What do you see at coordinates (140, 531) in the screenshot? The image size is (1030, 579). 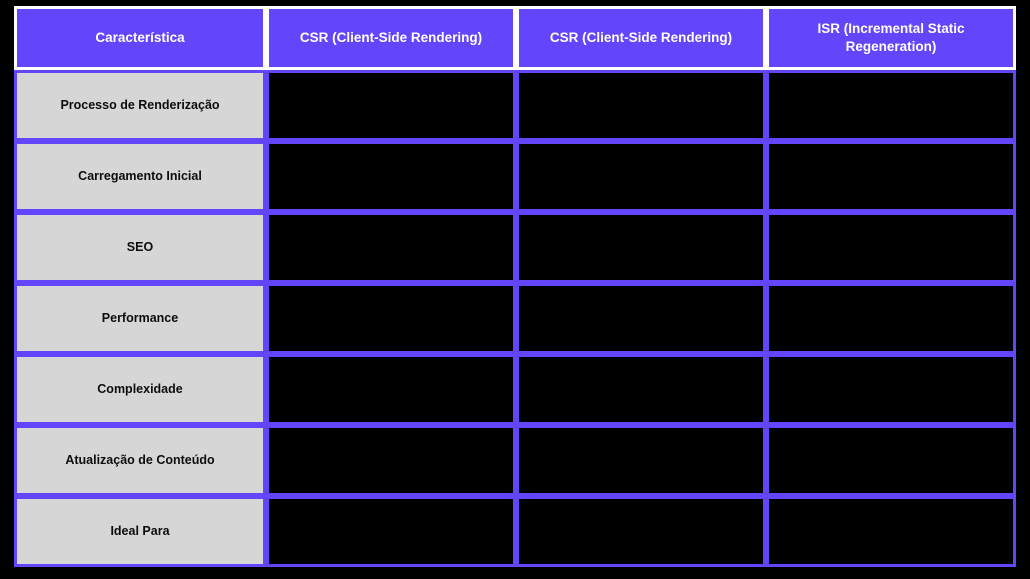 I see `feature-label: Ideal Para` at bounding box center [140, 531].